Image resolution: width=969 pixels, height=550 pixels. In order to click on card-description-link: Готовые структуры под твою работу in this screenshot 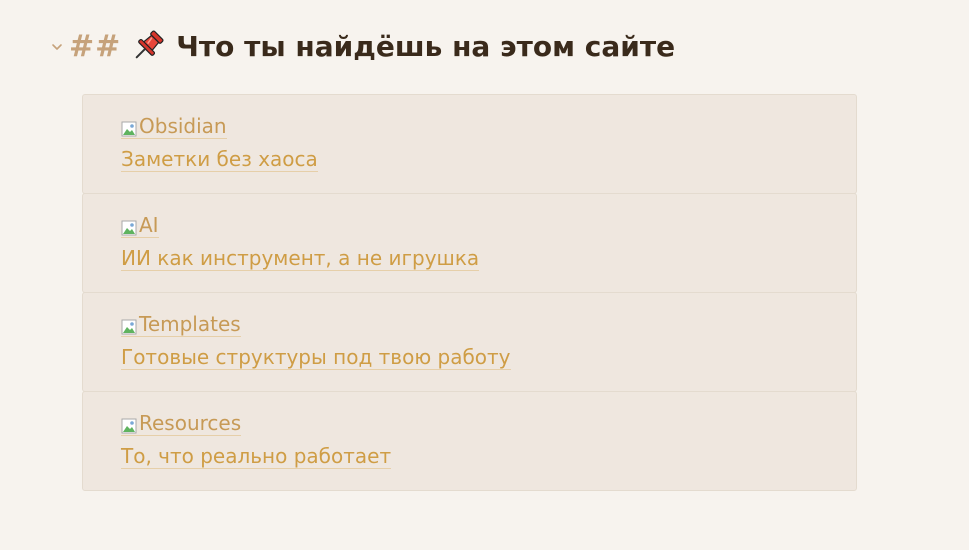, I will do `click(316, 357)`.